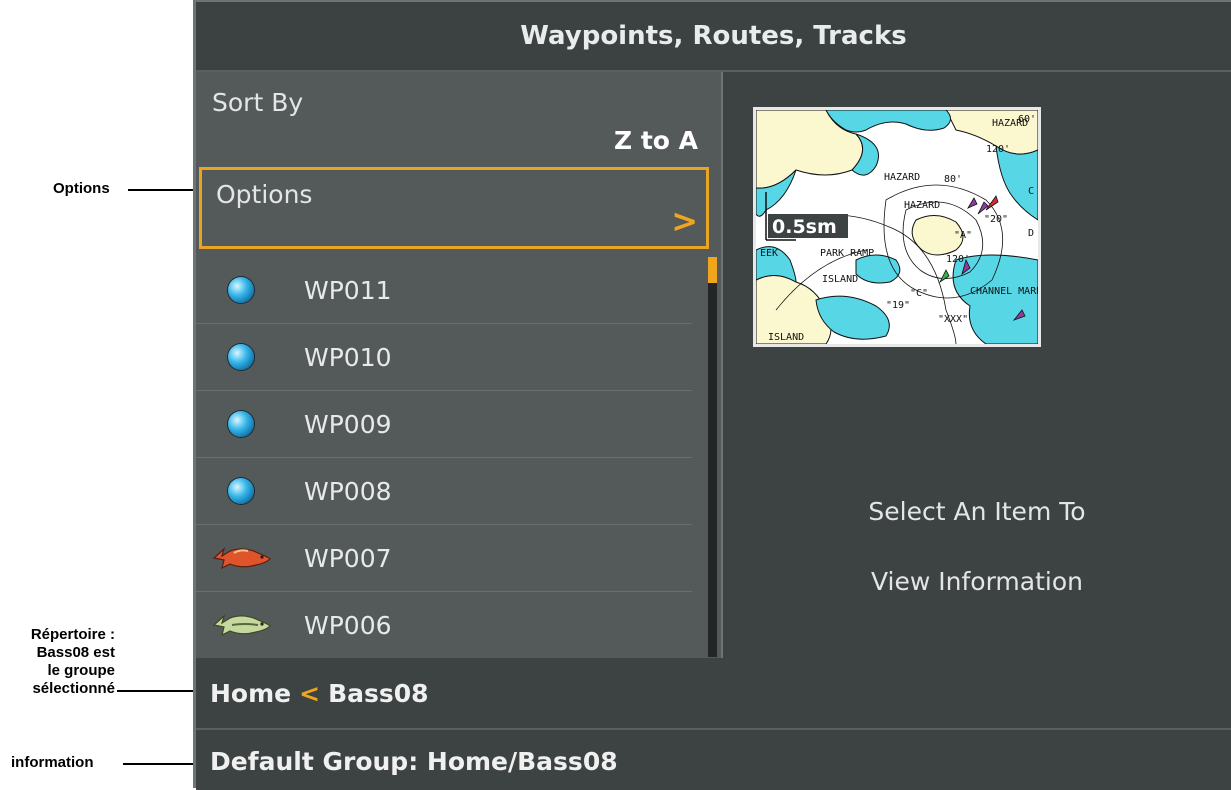  What do you see at coordinates (898, 305) in the screenshot?
I see `map-label: "19"` at bounding box center [898, 305].